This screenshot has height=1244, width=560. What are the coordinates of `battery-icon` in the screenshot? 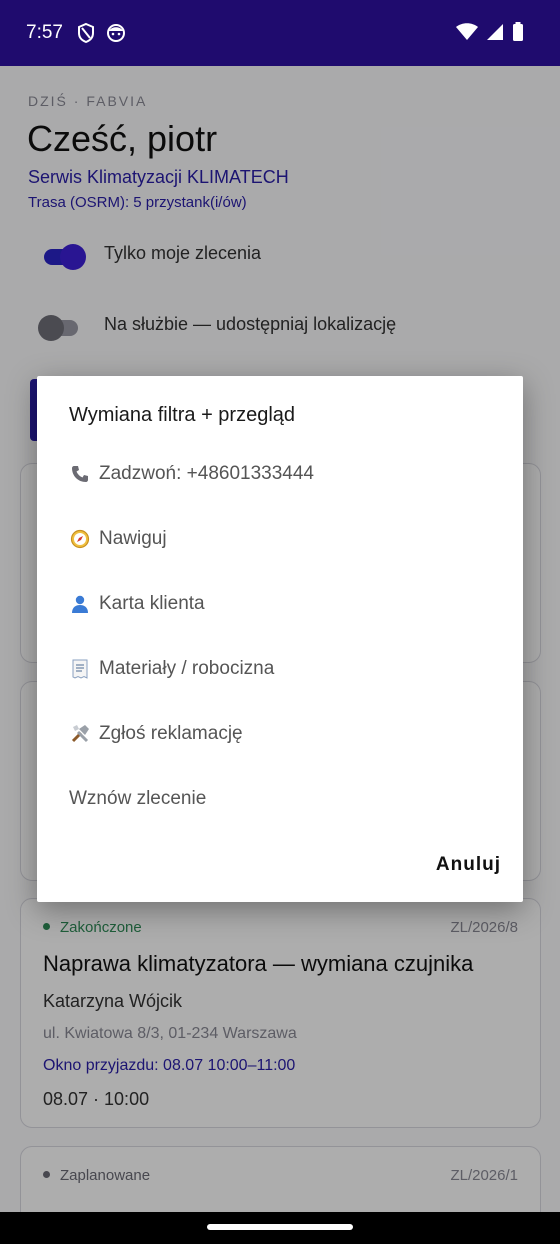 It's located at (518, 31).